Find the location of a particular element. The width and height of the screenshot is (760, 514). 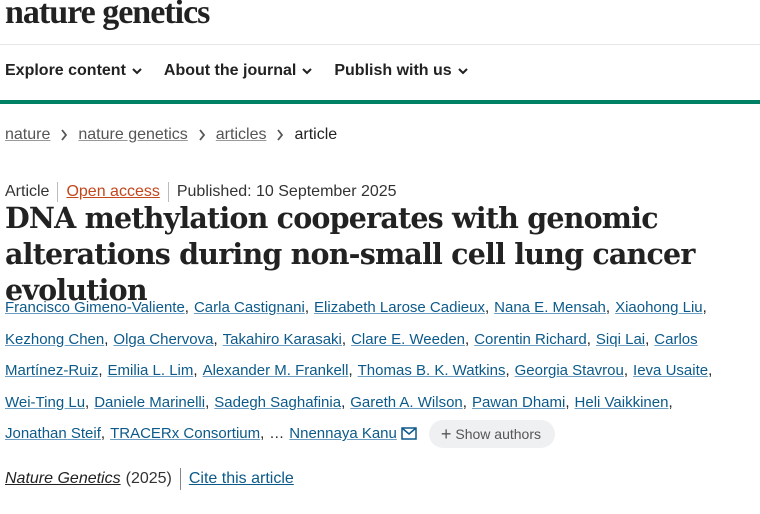

author-link: Martínez-Ruiz is located at coordinates (51, 370).